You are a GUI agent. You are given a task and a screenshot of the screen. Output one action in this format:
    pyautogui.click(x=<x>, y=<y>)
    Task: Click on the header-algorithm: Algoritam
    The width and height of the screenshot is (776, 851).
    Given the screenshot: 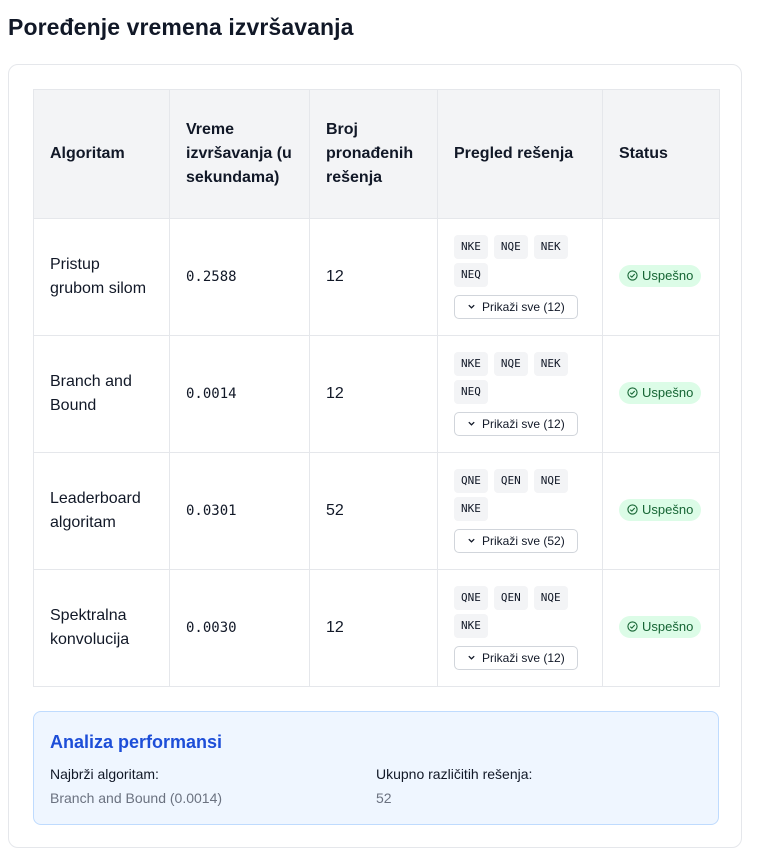 What is the action you would take?
    pyautogui.click(x=101, y=154)
    